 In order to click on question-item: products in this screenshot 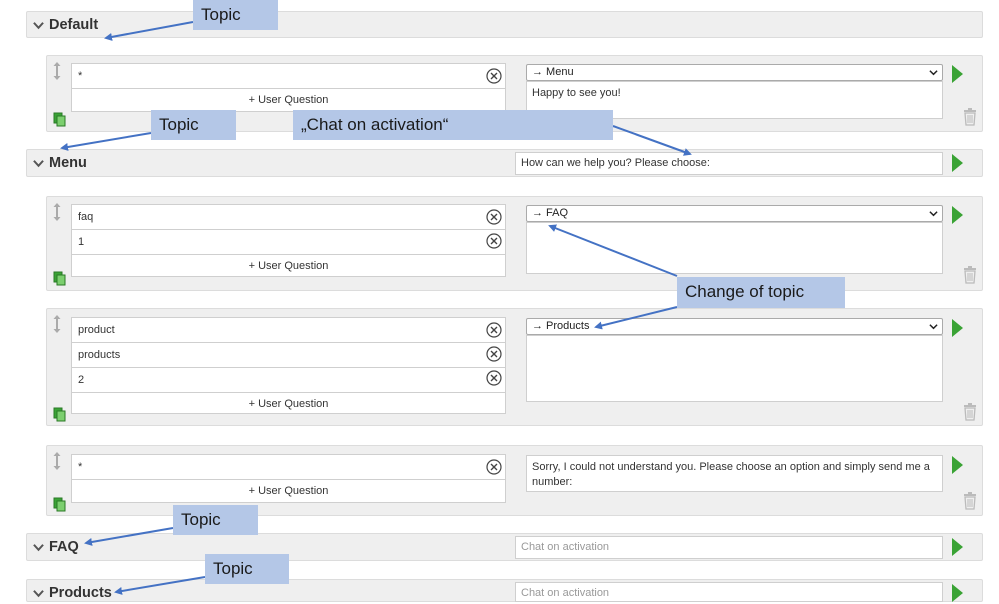, I will do `click(288, 355)`.